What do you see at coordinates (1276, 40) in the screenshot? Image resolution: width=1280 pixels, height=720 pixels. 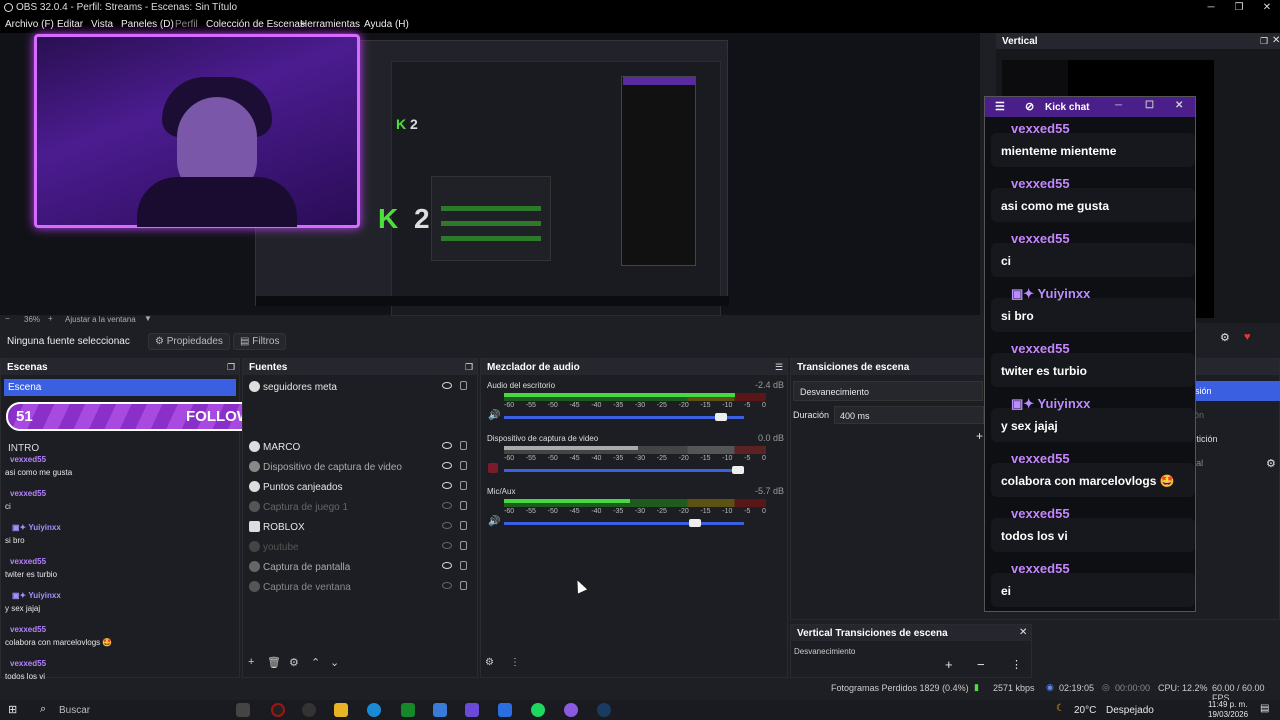 I see `dock-close-icon: ✕` at bounding box center [1276, 40].